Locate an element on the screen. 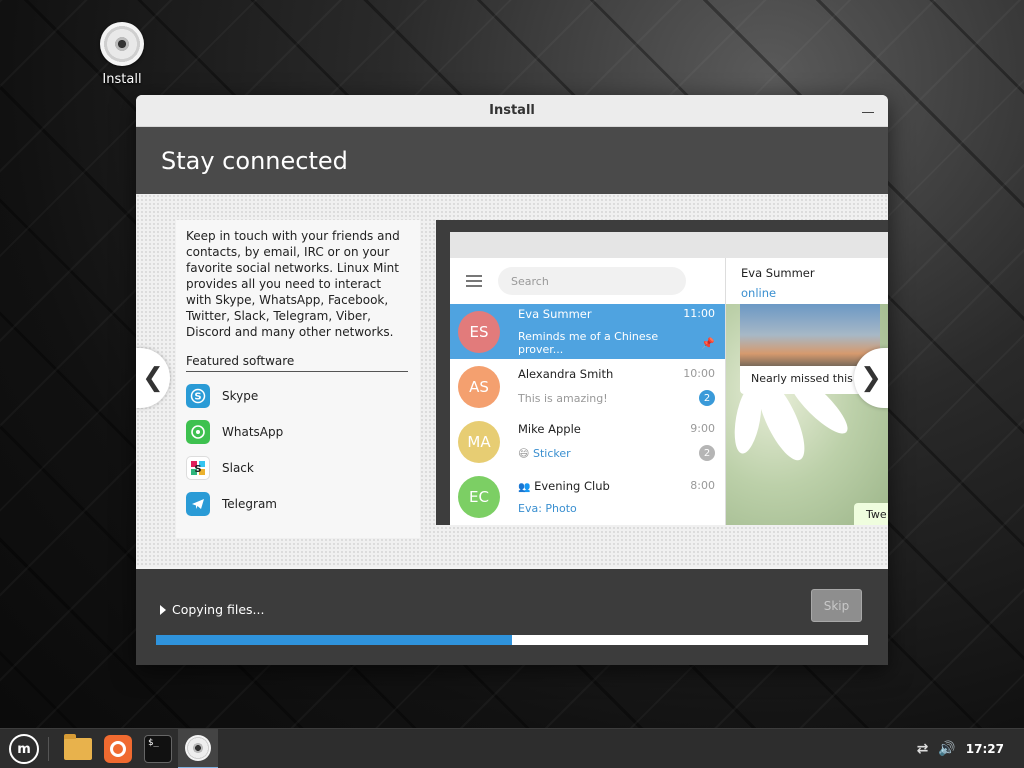 The height and width of the screenshot is (768, 1024). expand-arrow-icon is located at coordinates (163, 609).